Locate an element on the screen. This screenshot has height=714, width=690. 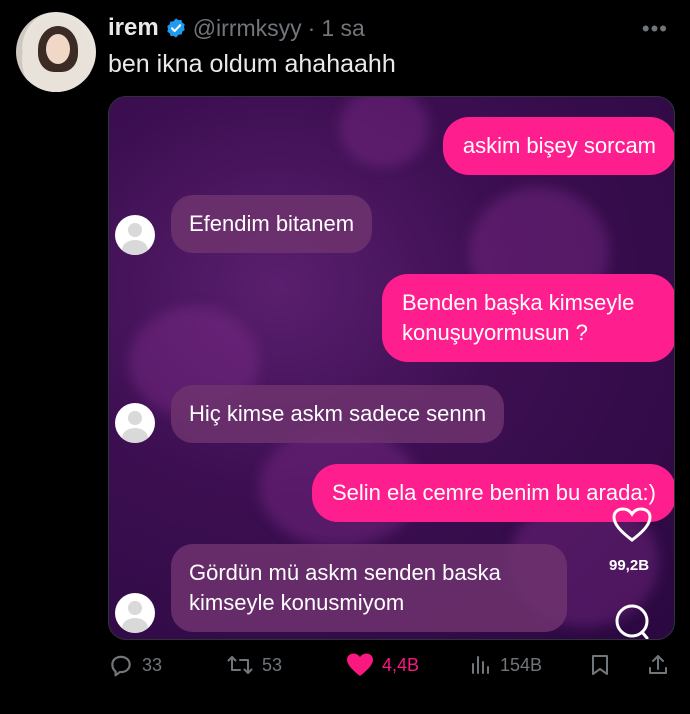
tweet-time: 1 sa is located at coordinates (342, 28).